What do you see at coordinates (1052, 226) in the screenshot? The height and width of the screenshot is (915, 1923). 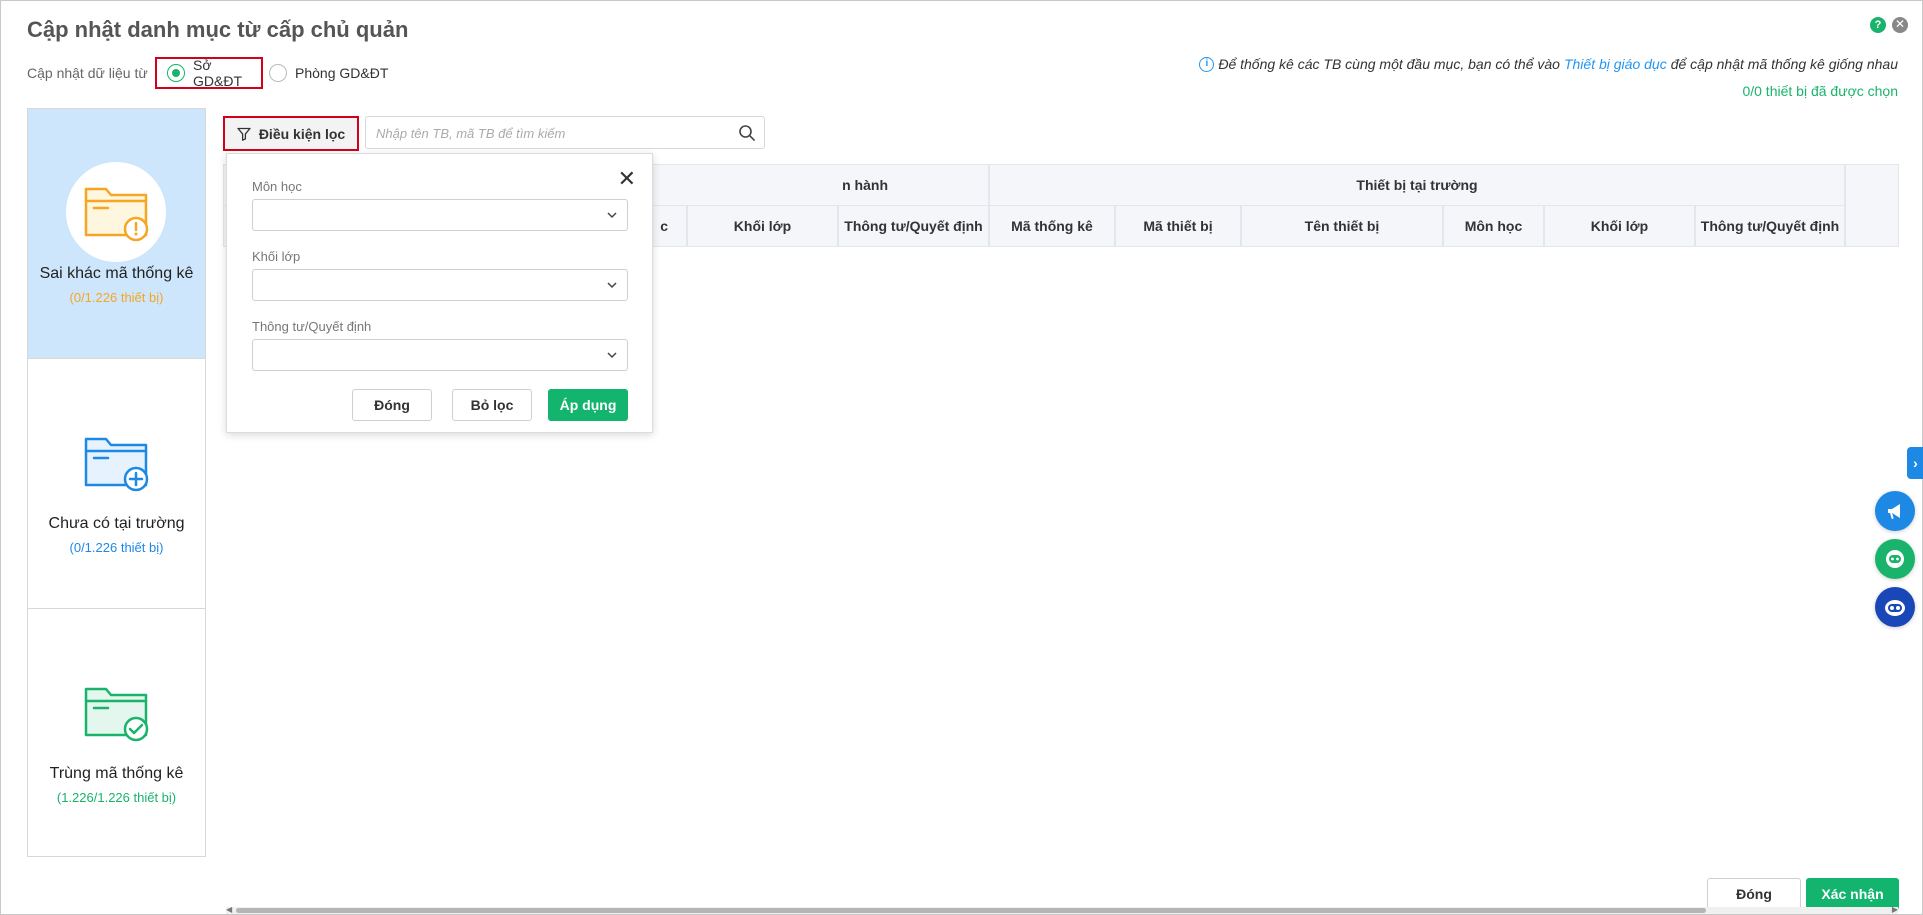 I see `column-header: Mã thống kê` at bounding box center [1052, 226].